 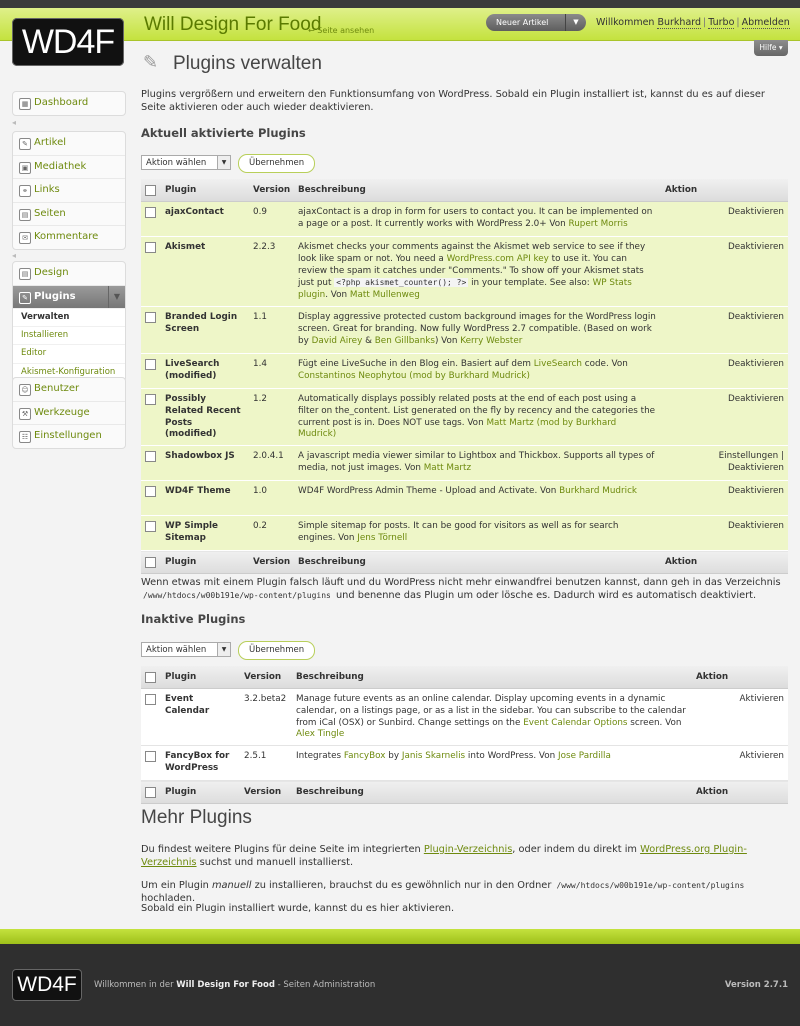 I want to click on sidebar-item-label: Dashboard, so click(x=61, y=102).